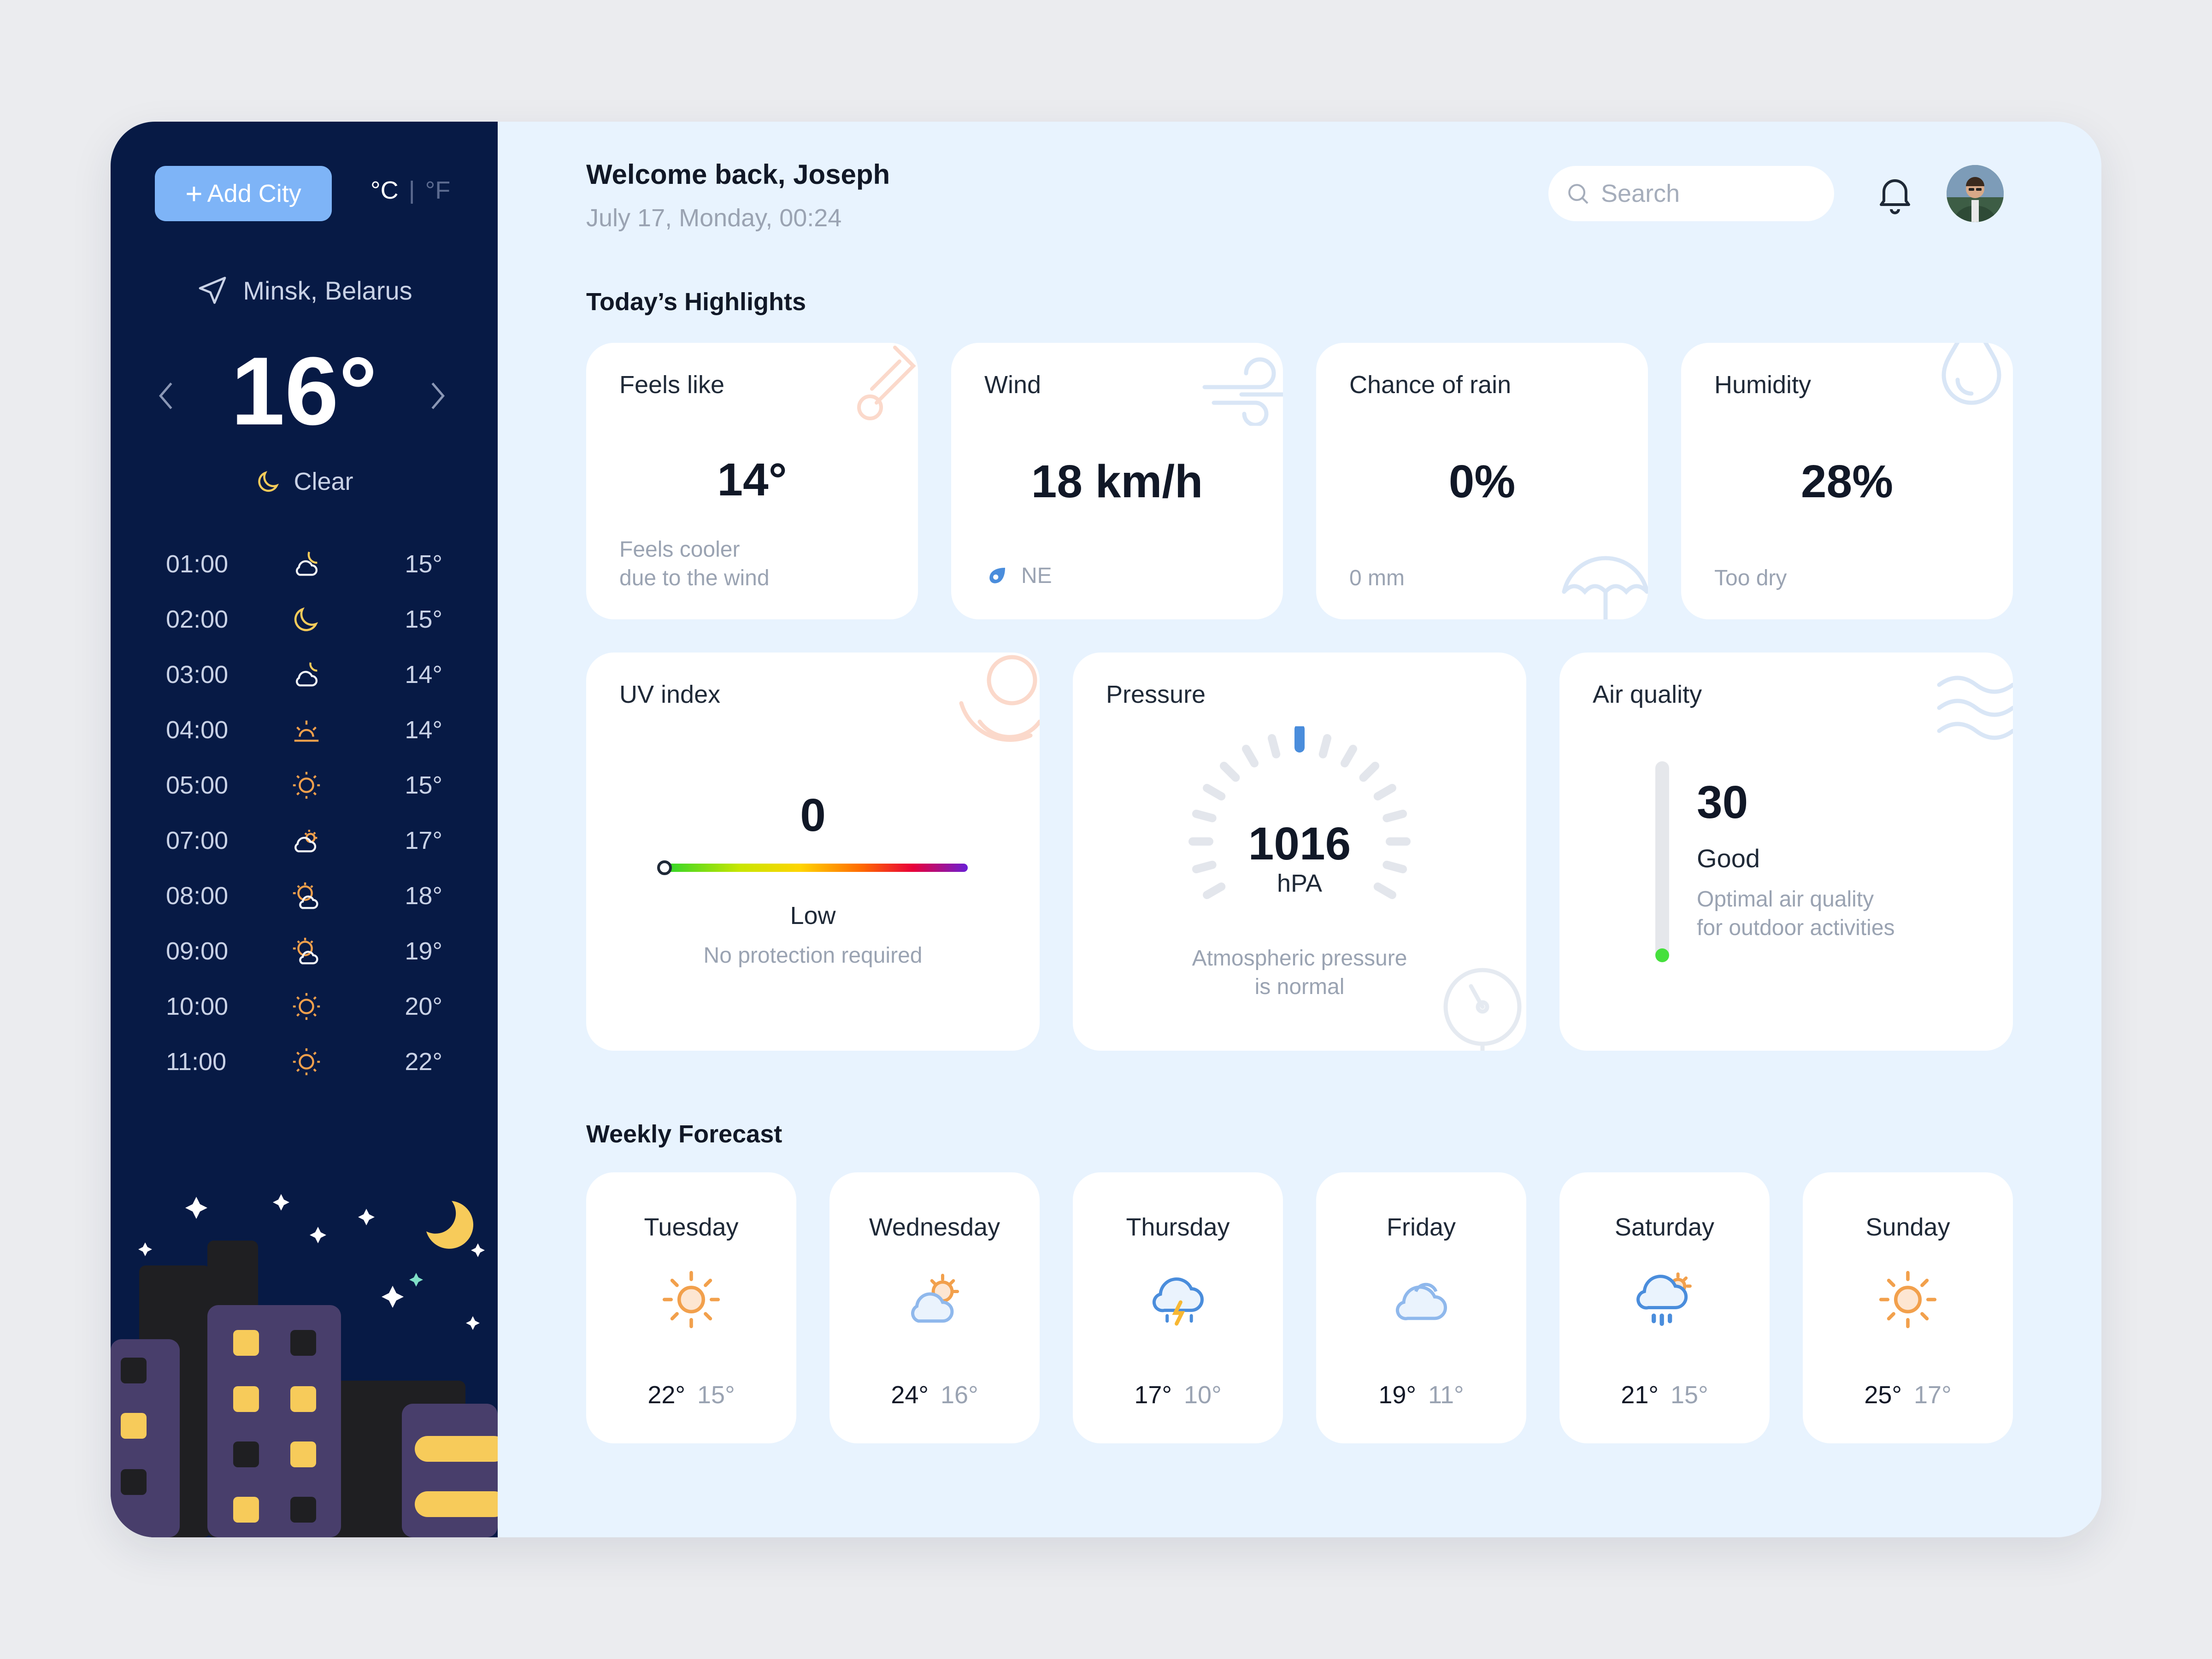  I want to click on uv-value: 0, so click(813, 815).